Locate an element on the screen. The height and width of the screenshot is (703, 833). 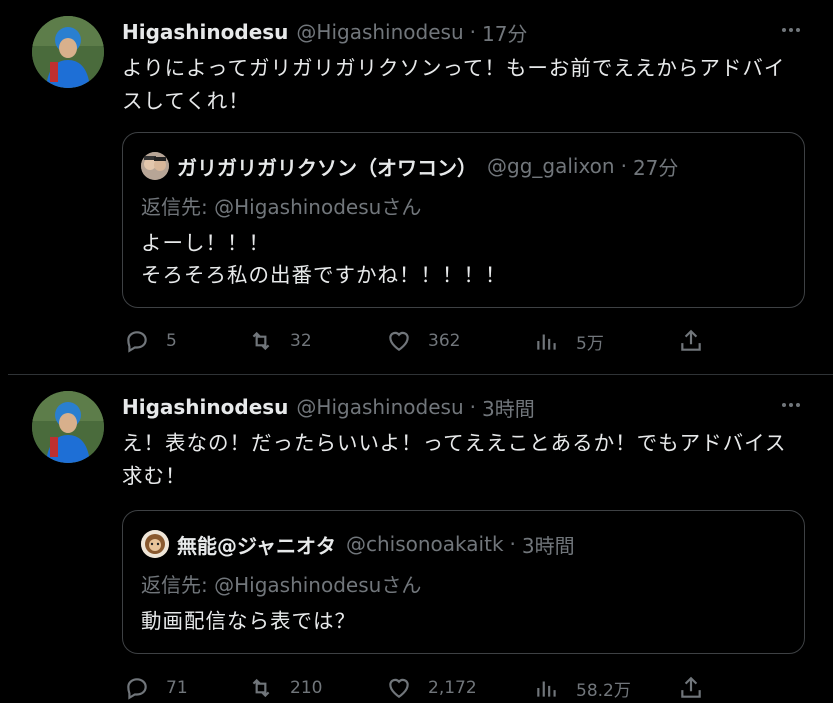
quote-header: ガリガリガリクソン（オワコン） @gg_galixon · 27分 is located at coordinates (466, 166).